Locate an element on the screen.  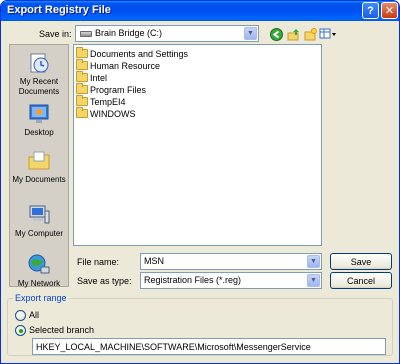
save-in-value: Brain Bridge (C:) is located at coordinates (129, 33).